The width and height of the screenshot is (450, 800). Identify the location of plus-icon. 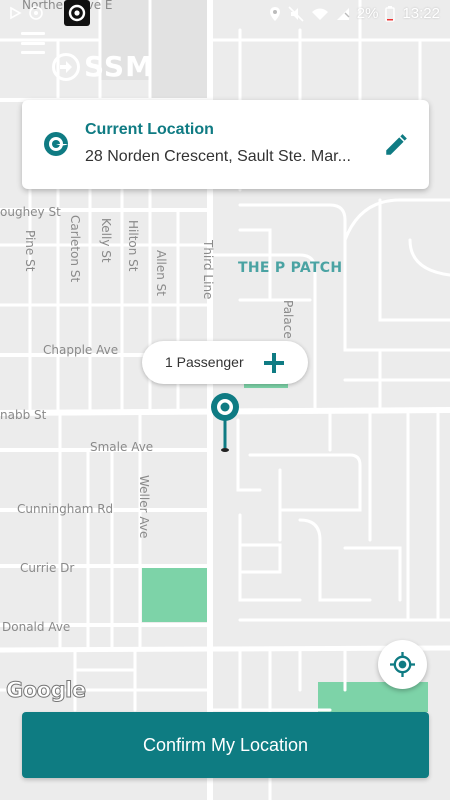
(274, 363).